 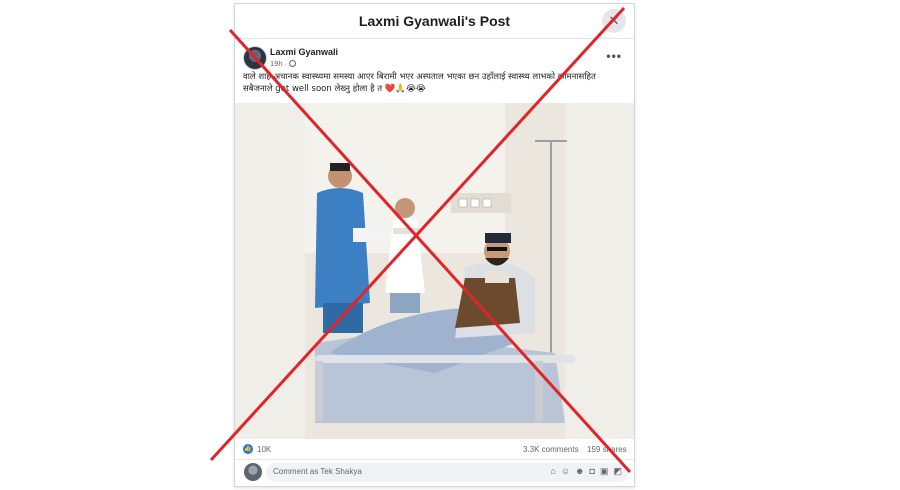 I want to click on modal-title: Laxmi Gyanwali's Post, so click(x=434, y=21).